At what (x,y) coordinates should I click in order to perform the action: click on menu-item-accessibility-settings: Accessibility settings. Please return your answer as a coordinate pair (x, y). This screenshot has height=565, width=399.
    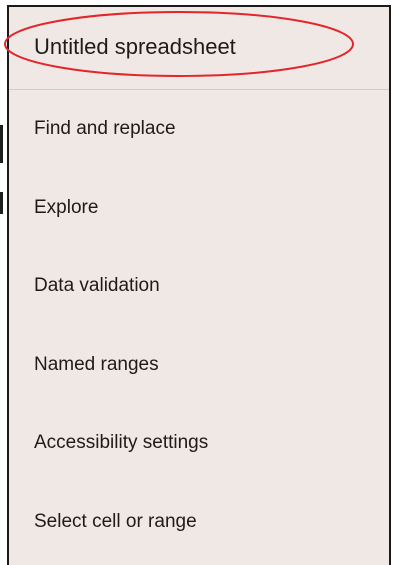
    Looking at the image, I should click on (199, 443).